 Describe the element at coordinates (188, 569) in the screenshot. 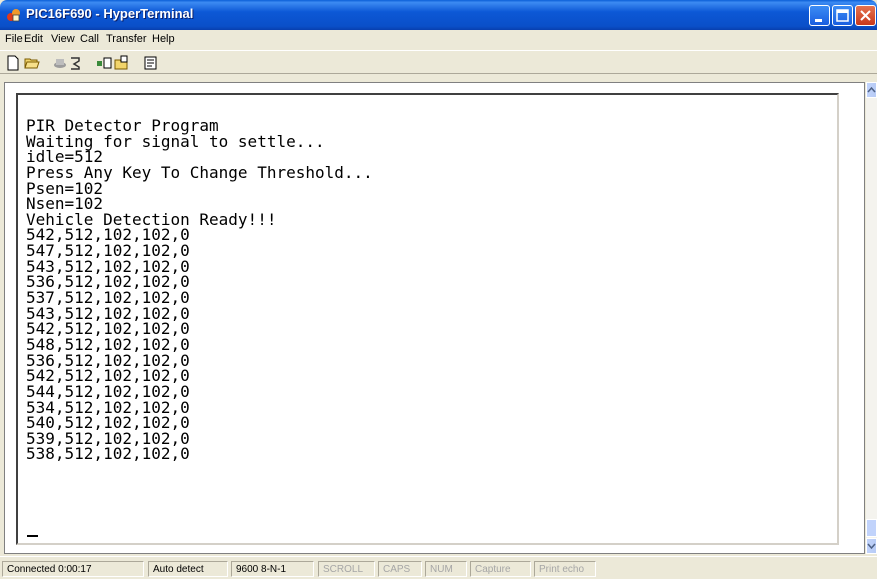

I see `status-detect: Auto detect` at that location.